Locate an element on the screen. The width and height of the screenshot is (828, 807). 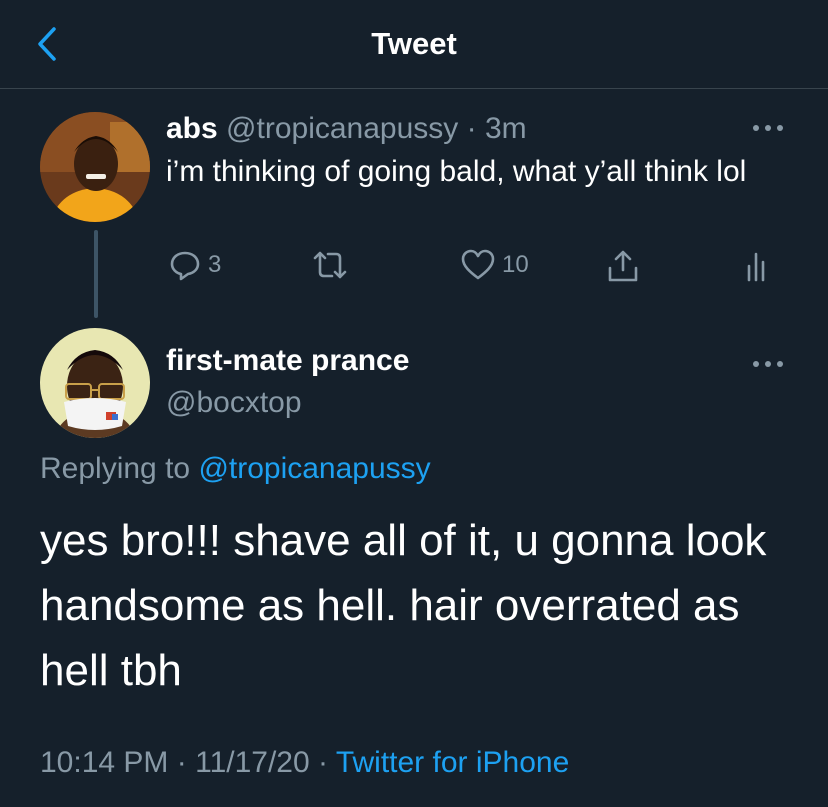
replying-to-line: Replying to @tropicanapussy is located at coordinates (235, 469).